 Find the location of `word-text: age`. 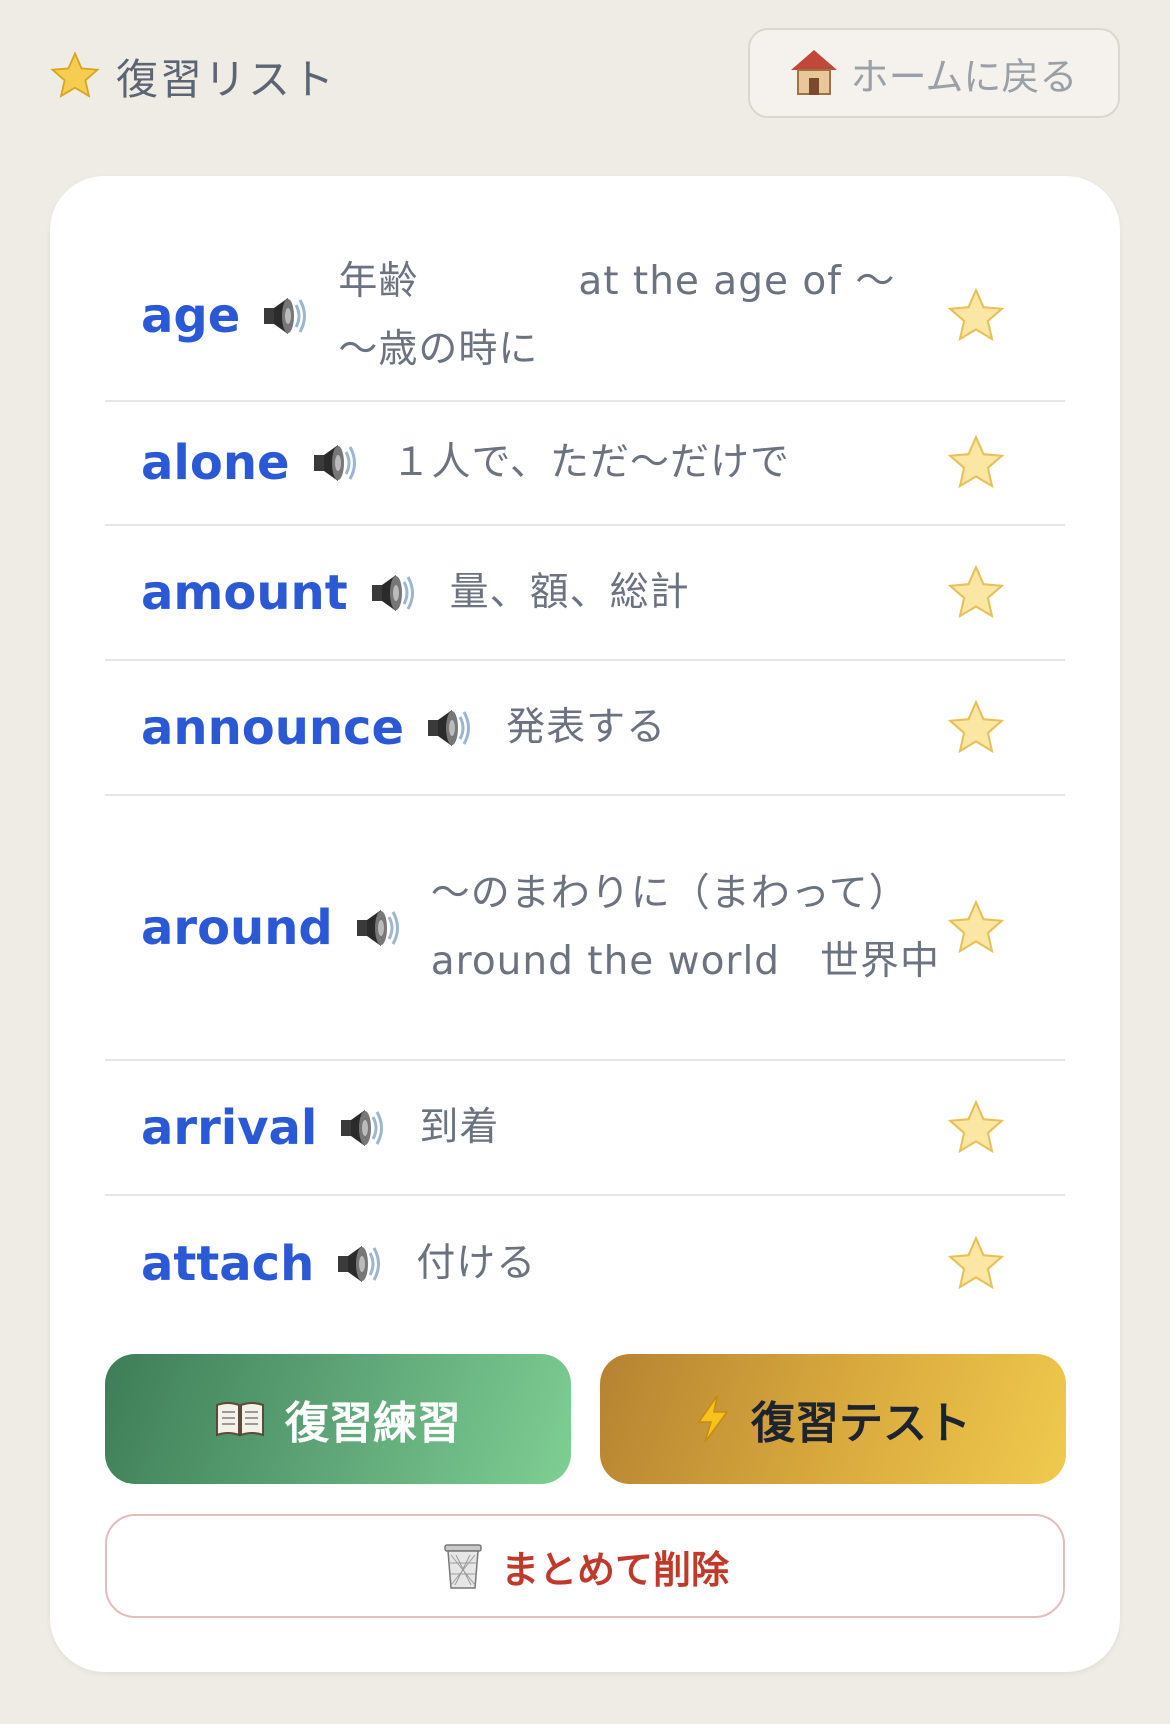

word-text: age is located at coordinates (191, 316).